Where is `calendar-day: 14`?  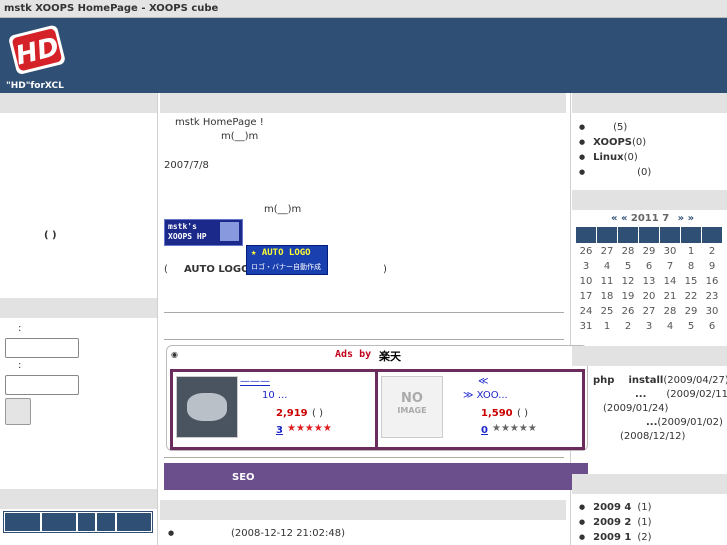
calendar-day: 14 is located at coordinates (670, 281).